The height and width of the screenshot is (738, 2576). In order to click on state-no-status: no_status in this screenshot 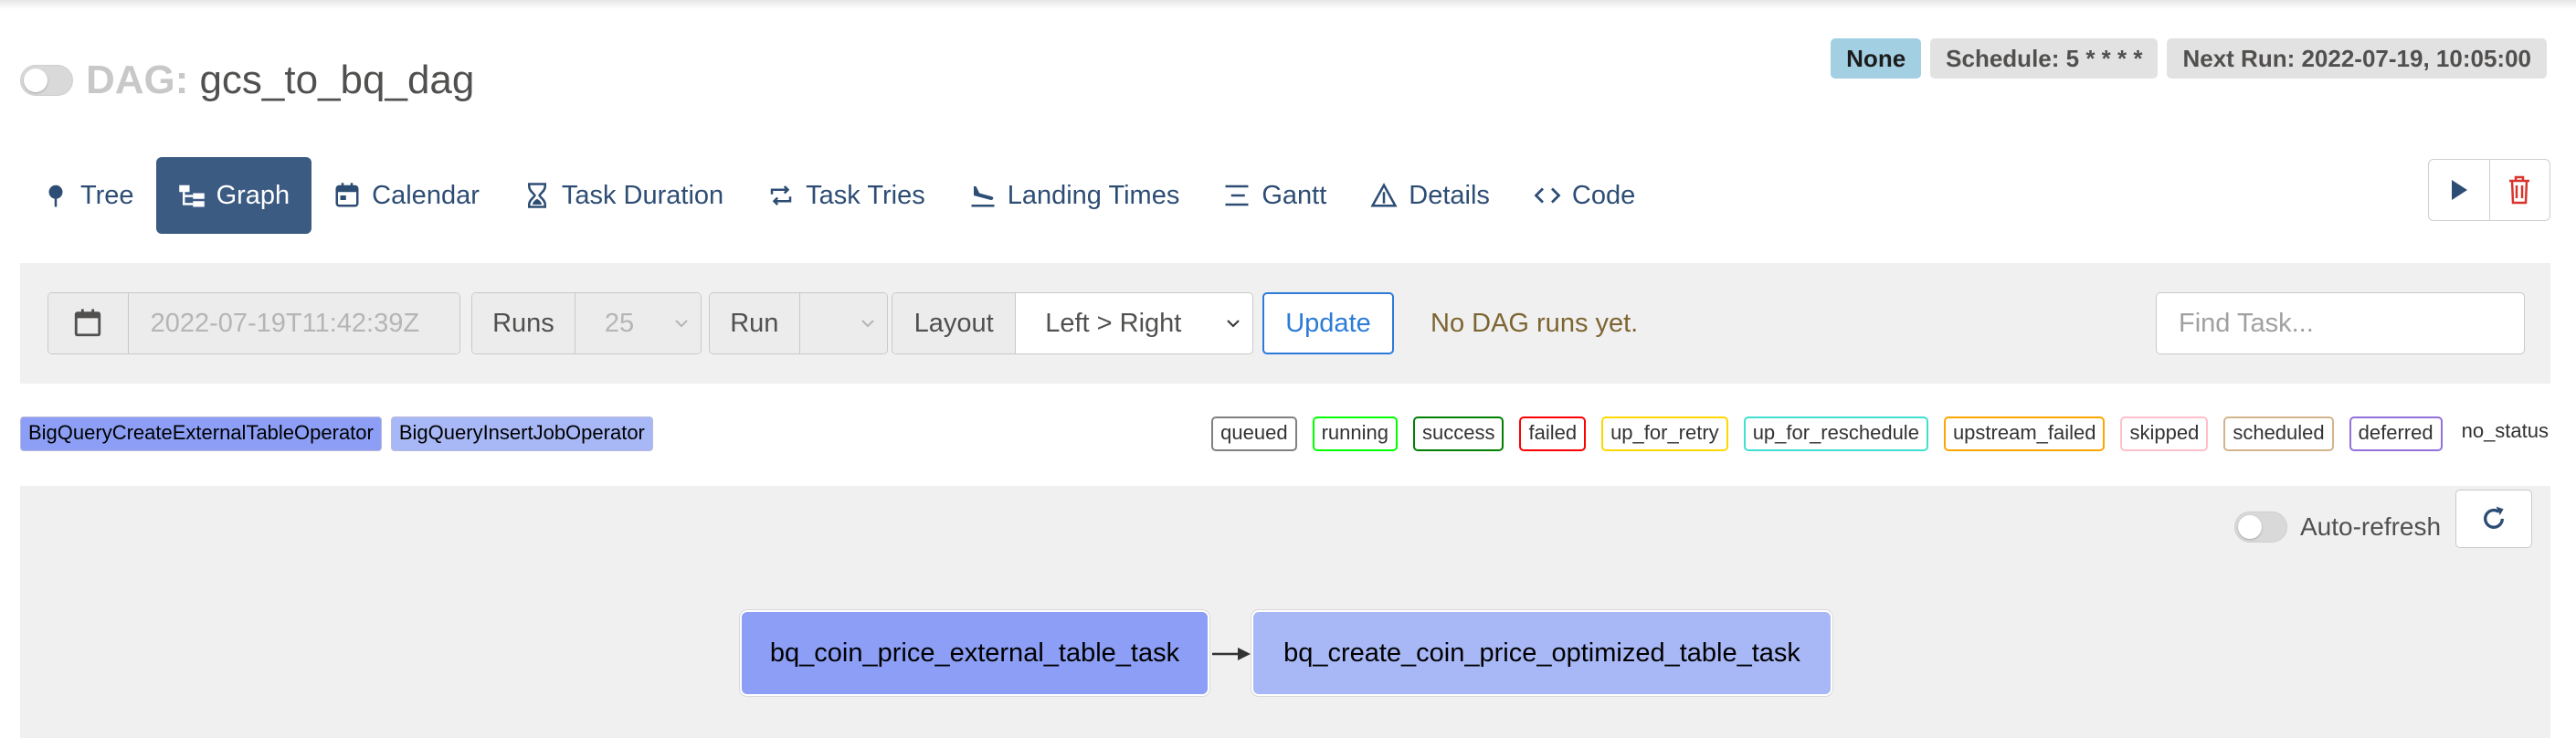, I will do `click(2503, 433)`.